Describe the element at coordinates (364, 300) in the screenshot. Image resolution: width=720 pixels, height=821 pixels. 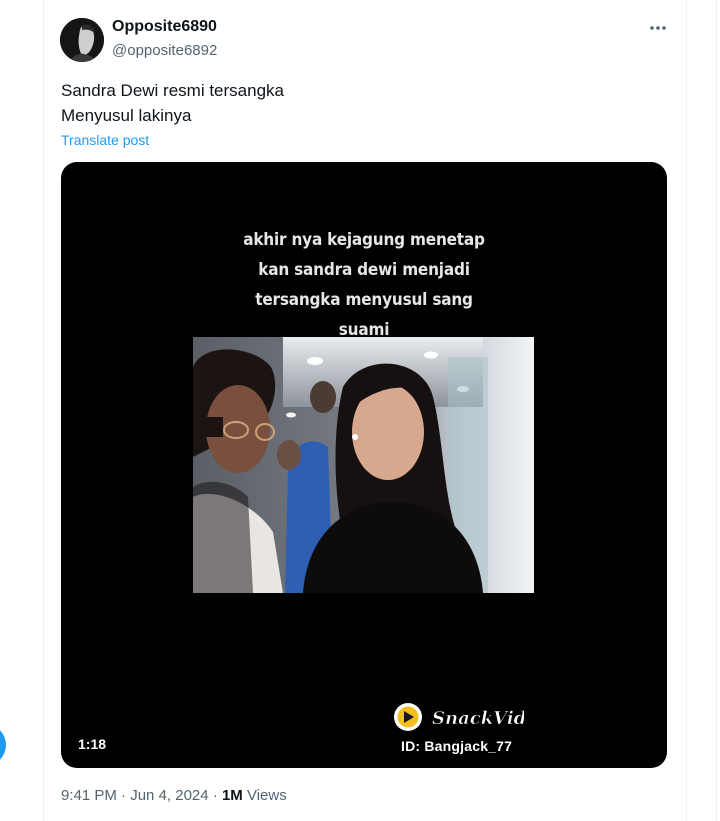
I see `video-caption-line: tersangka menyusul sang` at that location.